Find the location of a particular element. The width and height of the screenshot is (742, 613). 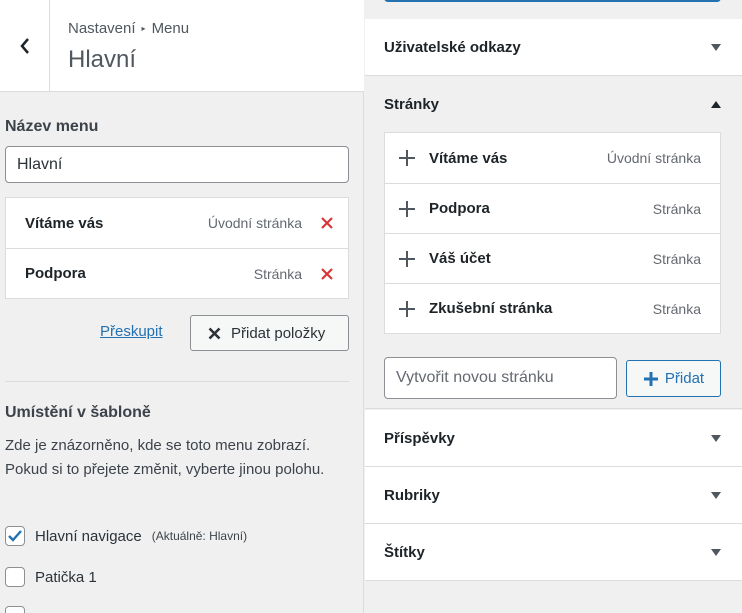

back-button is located at coordinates (25, 46).